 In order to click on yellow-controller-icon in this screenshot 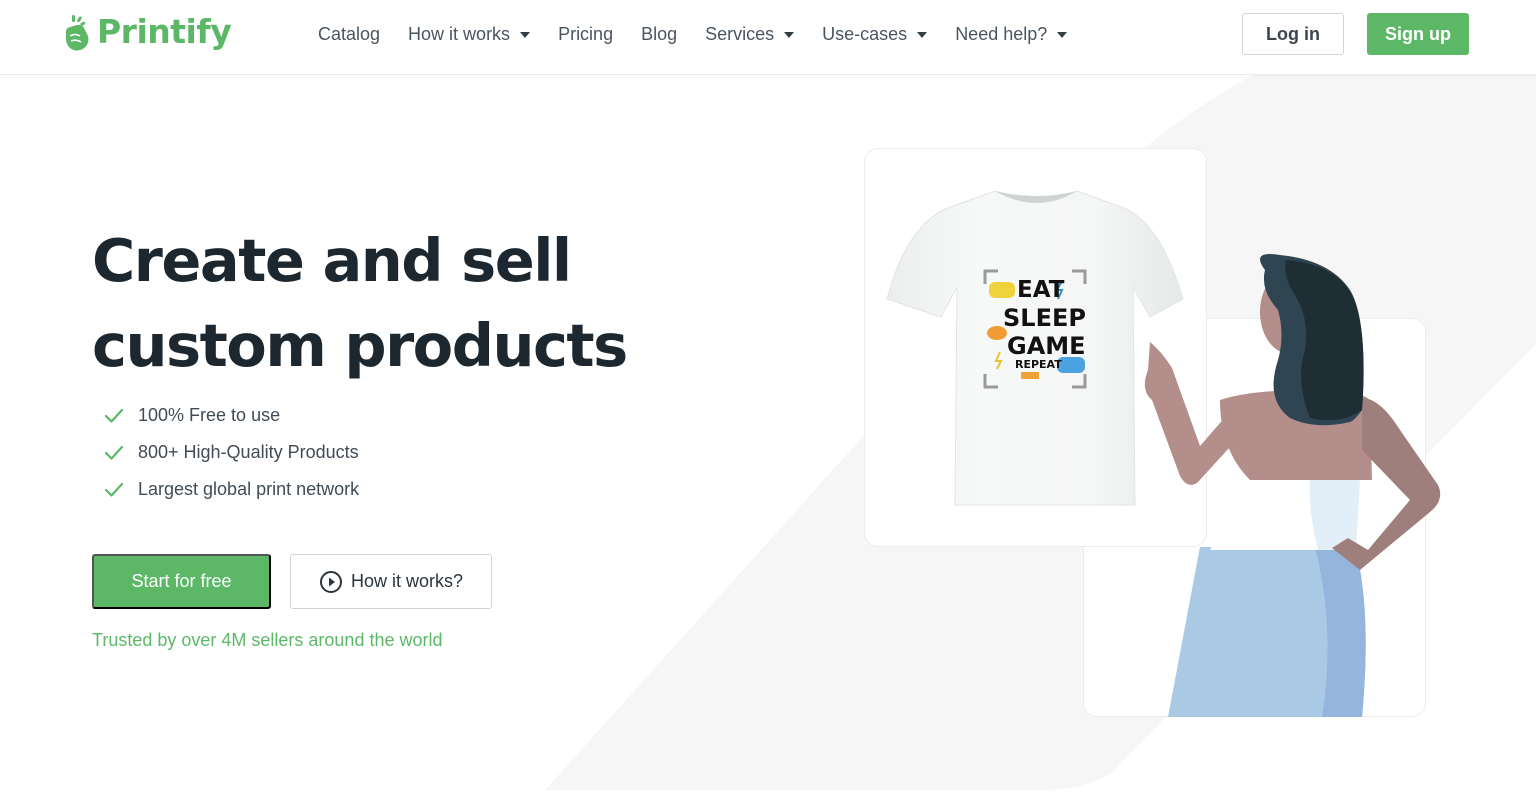, I will do `click(1002, 290)`.